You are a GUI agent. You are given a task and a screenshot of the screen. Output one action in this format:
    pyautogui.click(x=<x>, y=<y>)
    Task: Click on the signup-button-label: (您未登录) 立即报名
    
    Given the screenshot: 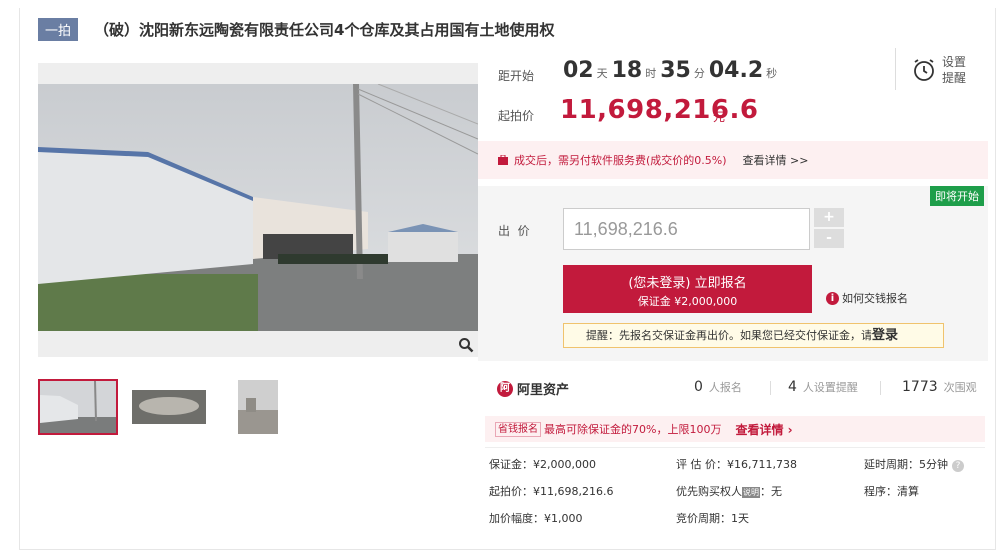 What is the action you would take?
    pyautogui.click(x=687, y=283)
    